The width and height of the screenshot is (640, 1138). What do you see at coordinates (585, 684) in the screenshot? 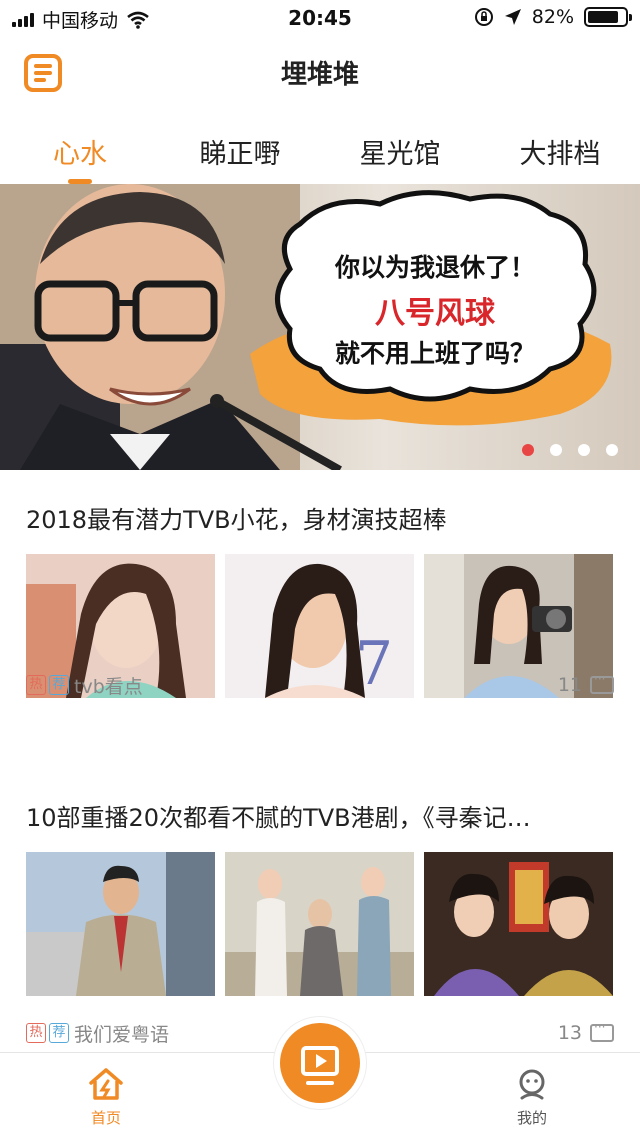
I see `comment-count: 11` at bounding box center [585, 684].